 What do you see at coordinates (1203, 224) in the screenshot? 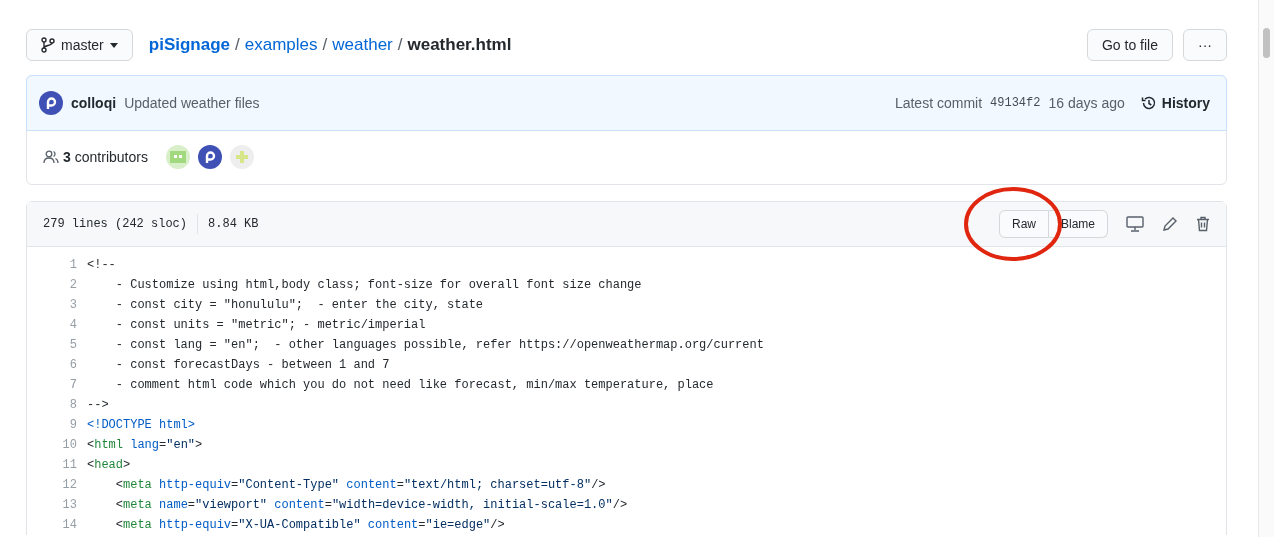
I see `trash-icon` at bounding box center [1203, 224].